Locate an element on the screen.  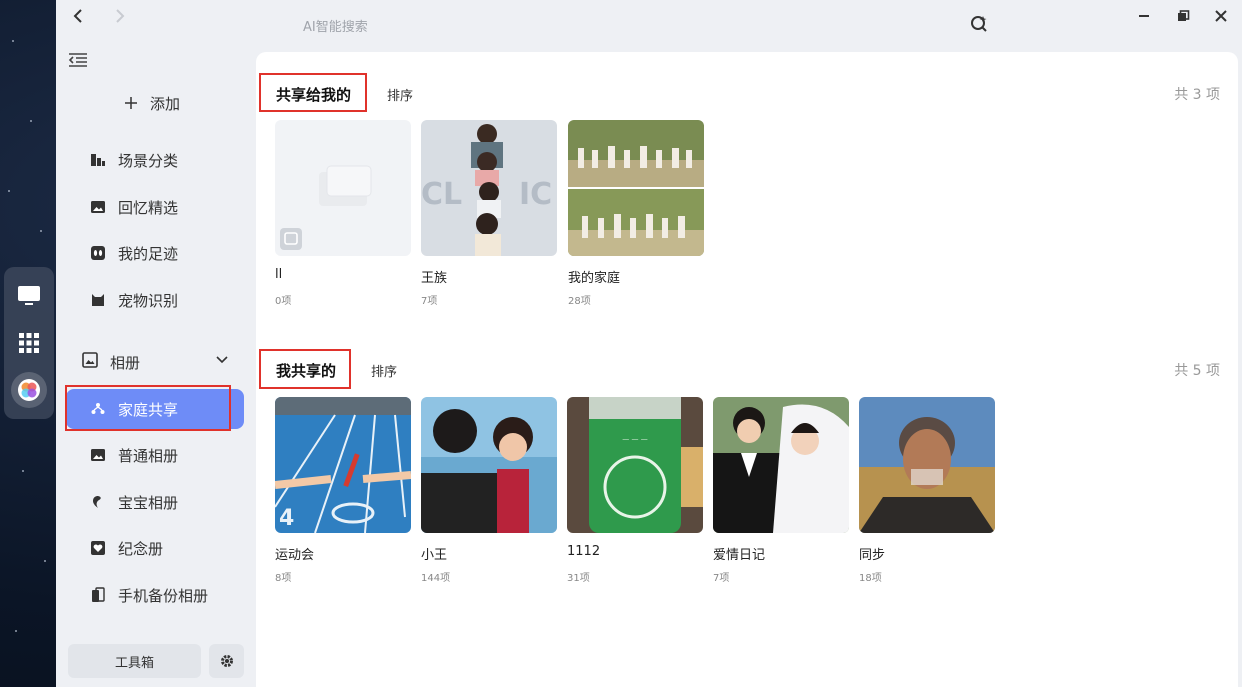
settings-button is located at coordinates (226, 661).